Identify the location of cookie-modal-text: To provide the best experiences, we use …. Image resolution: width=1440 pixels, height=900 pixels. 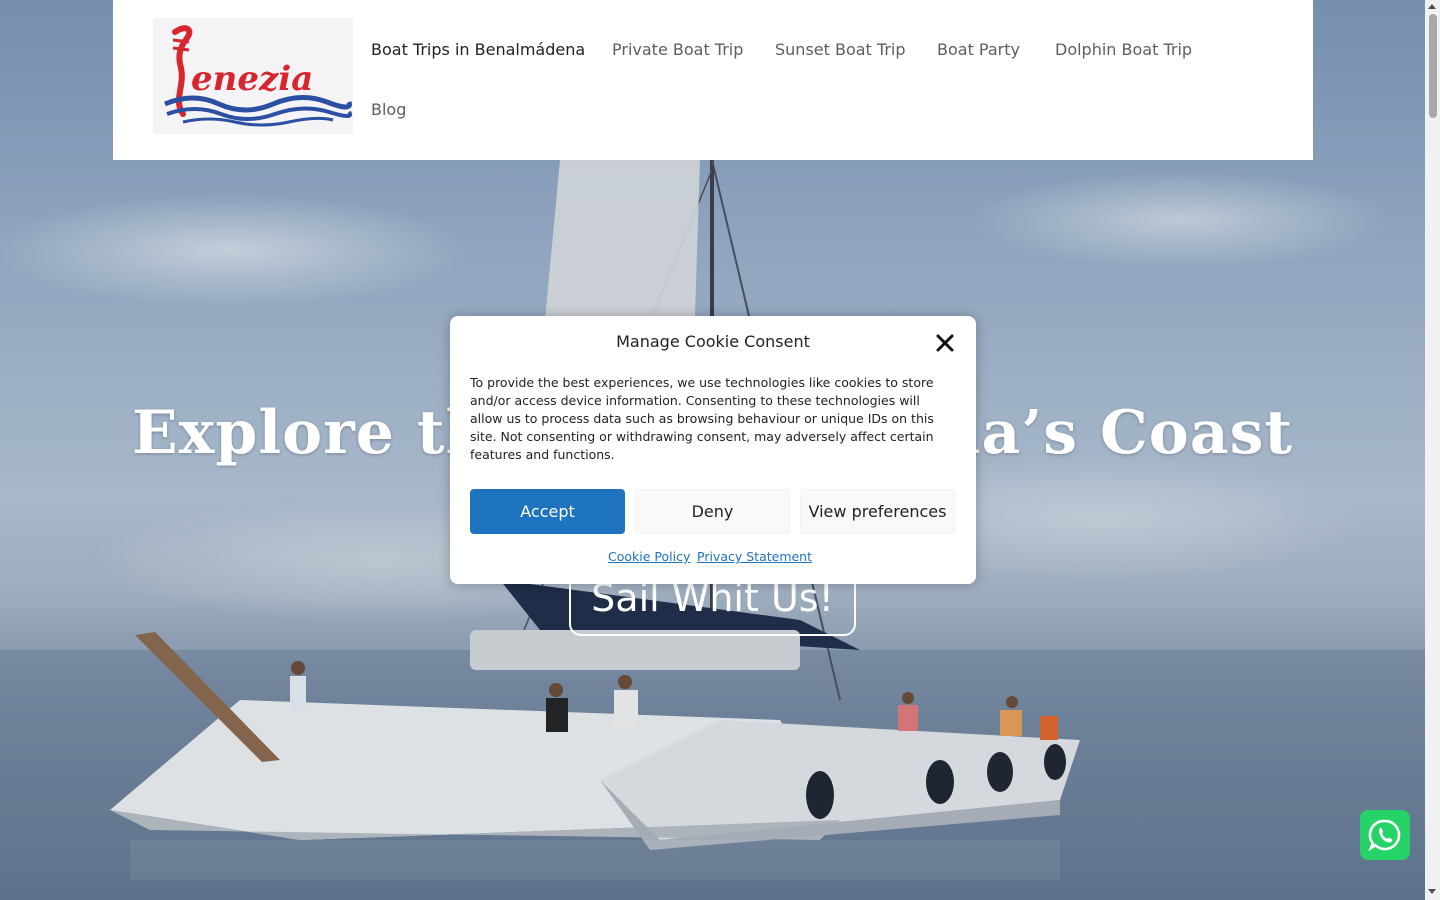
(702, 418).